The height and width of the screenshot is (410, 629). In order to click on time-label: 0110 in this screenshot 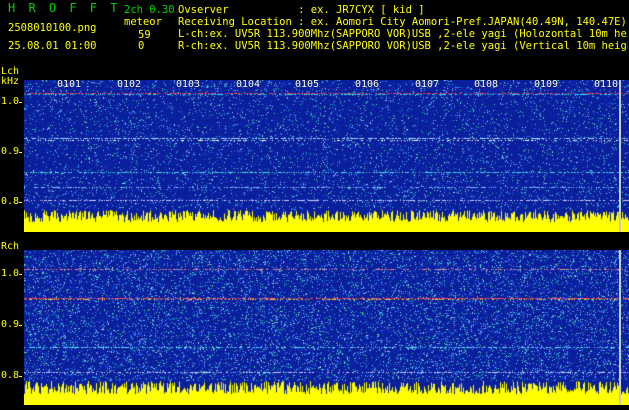, I will do `click(606, 84)`.